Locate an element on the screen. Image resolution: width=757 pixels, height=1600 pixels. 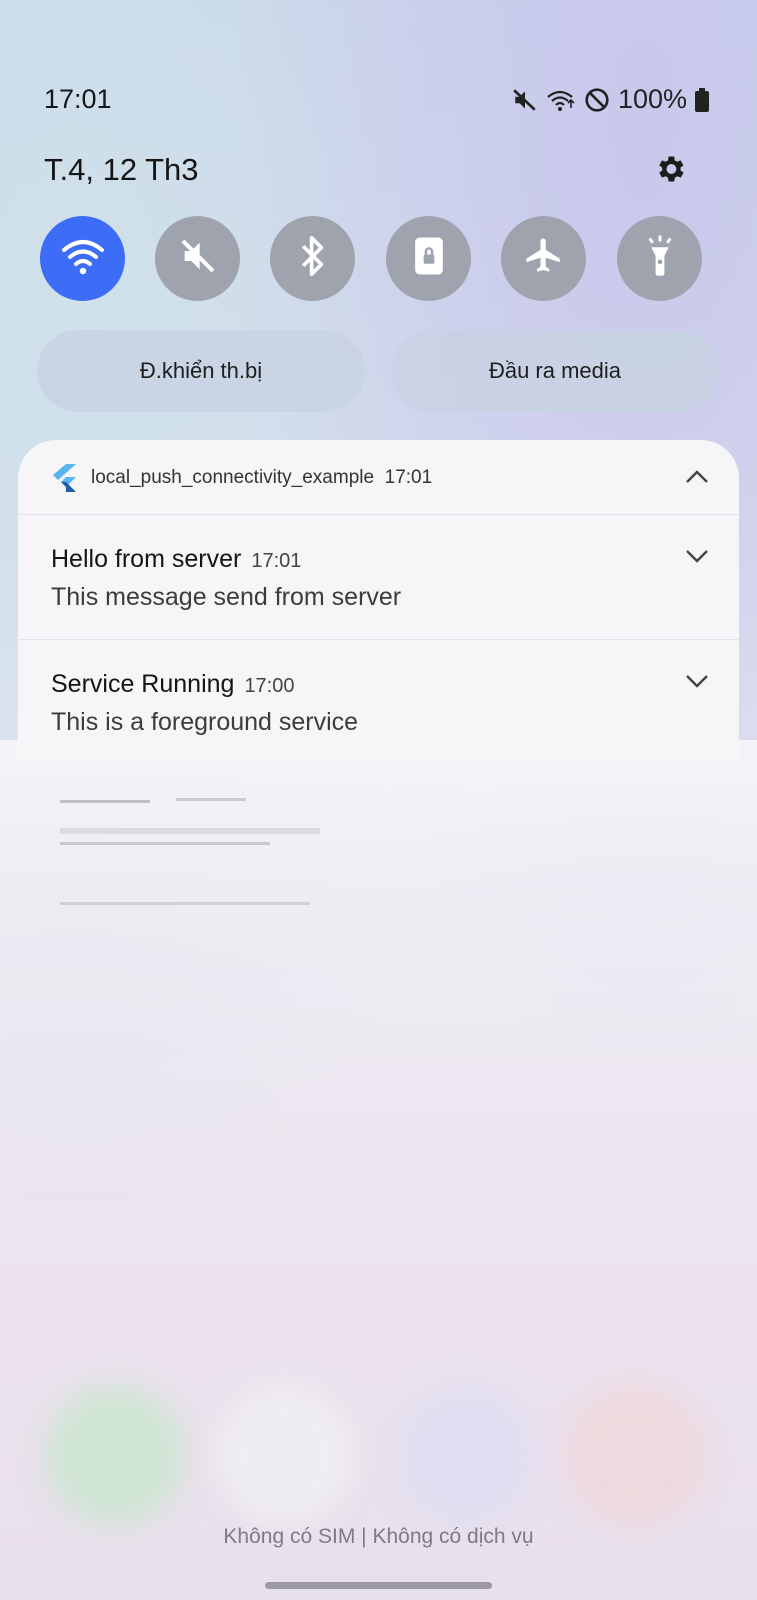
quick-toggles is located at coordinates (378, 259).